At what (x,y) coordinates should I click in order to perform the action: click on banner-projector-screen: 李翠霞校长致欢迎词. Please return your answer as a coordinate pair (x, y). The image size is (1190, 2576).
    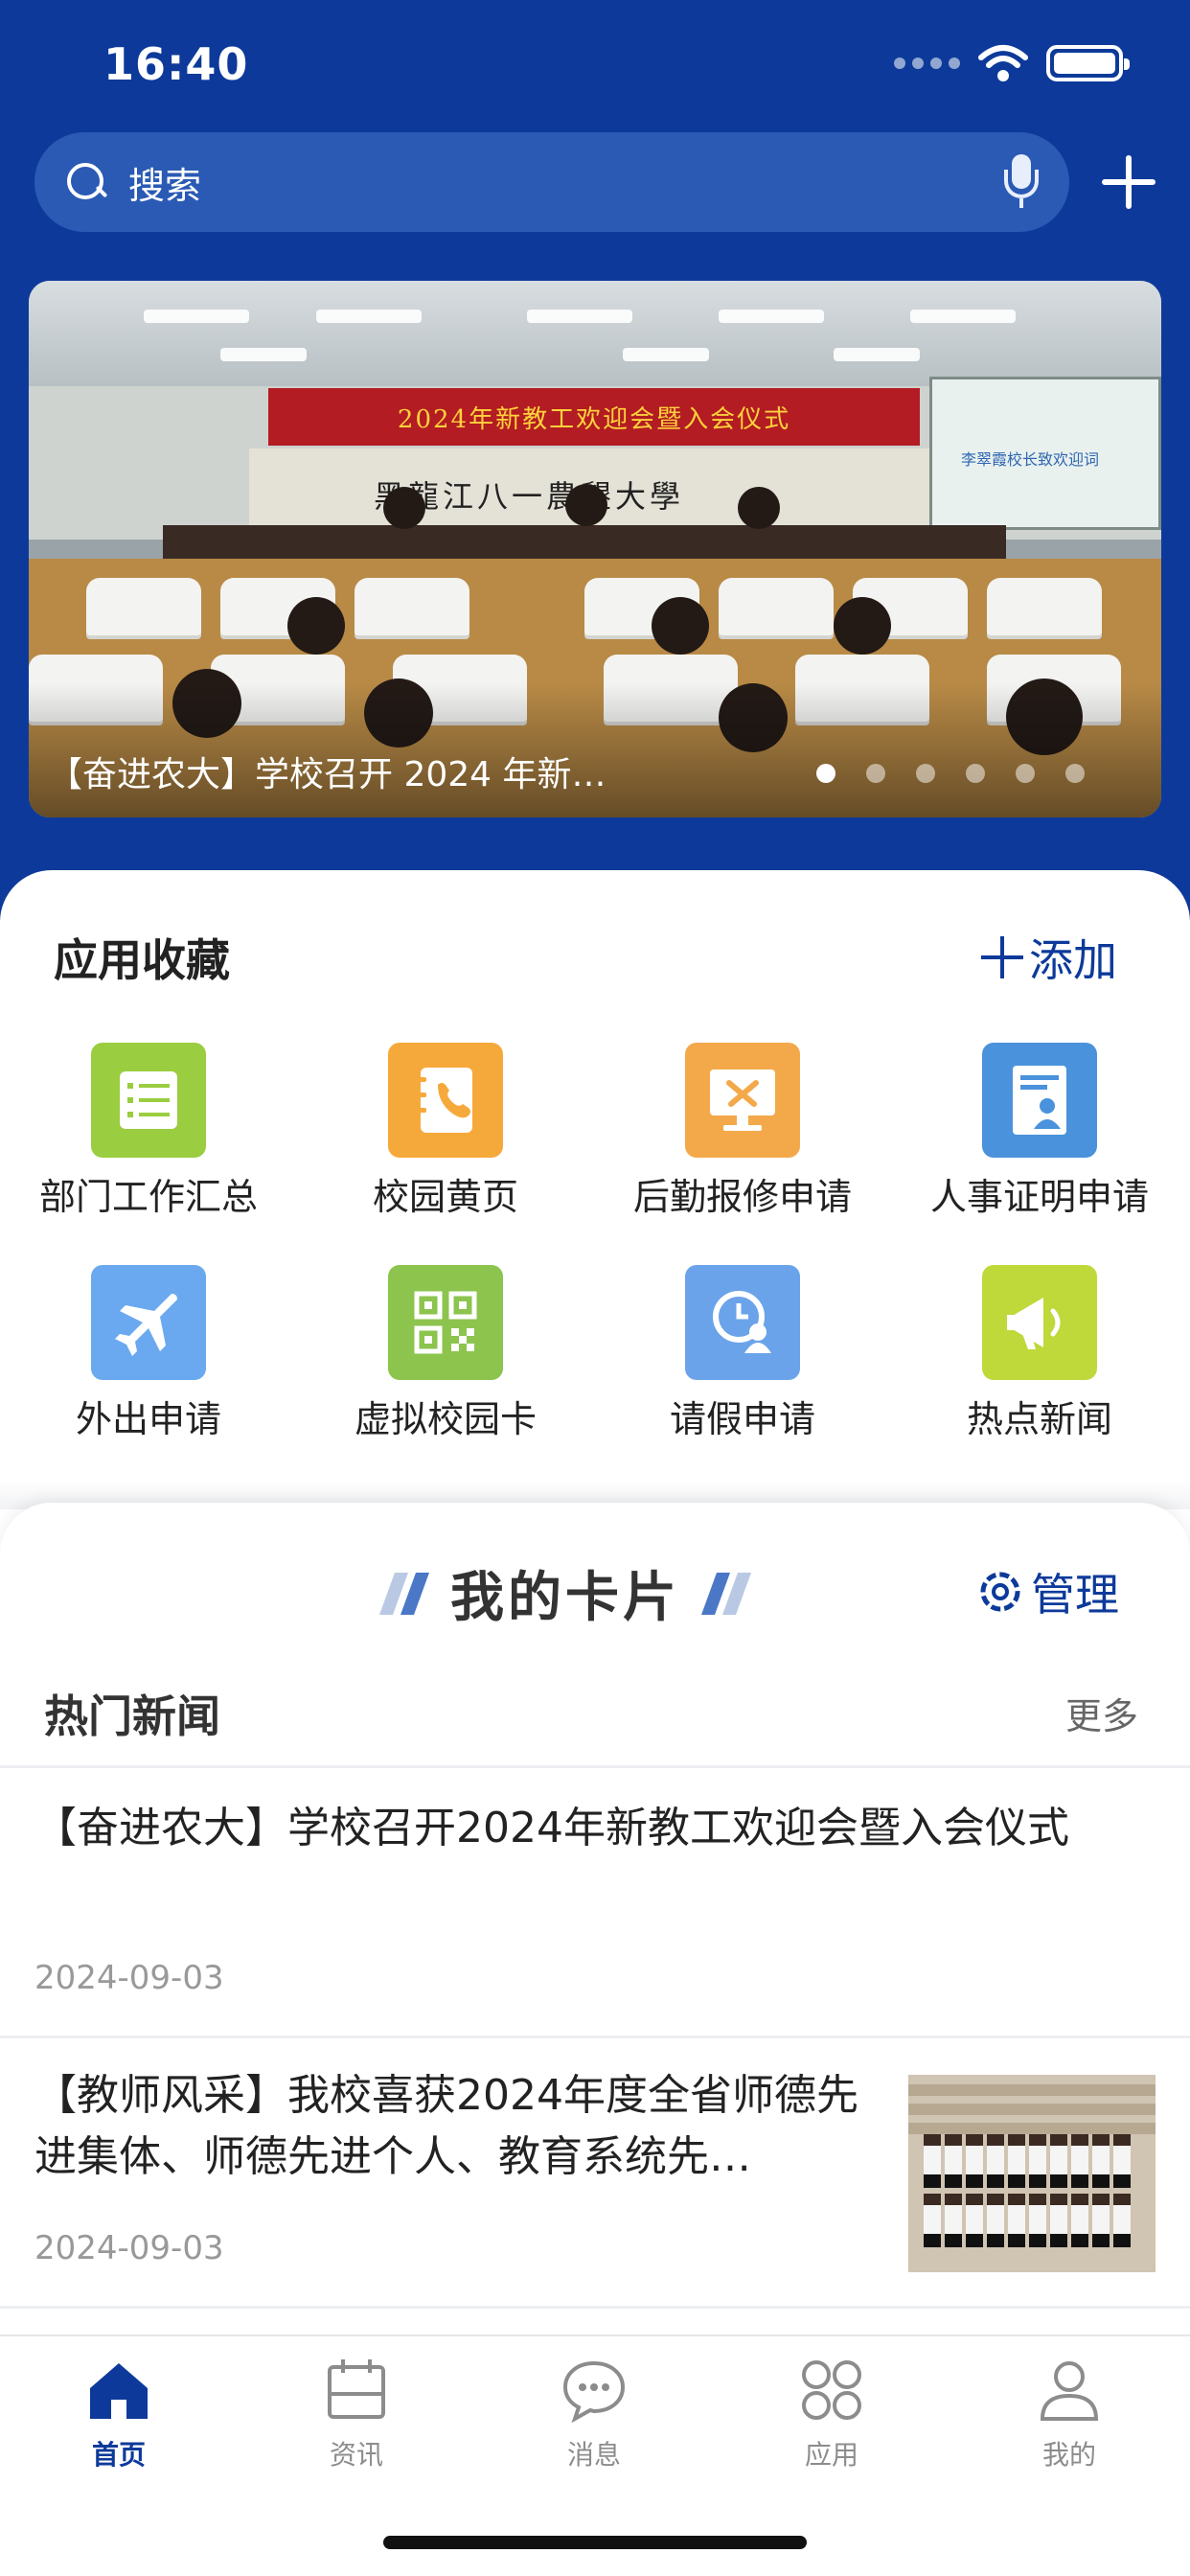
    Looking at the image, I should click on (1045, 453).